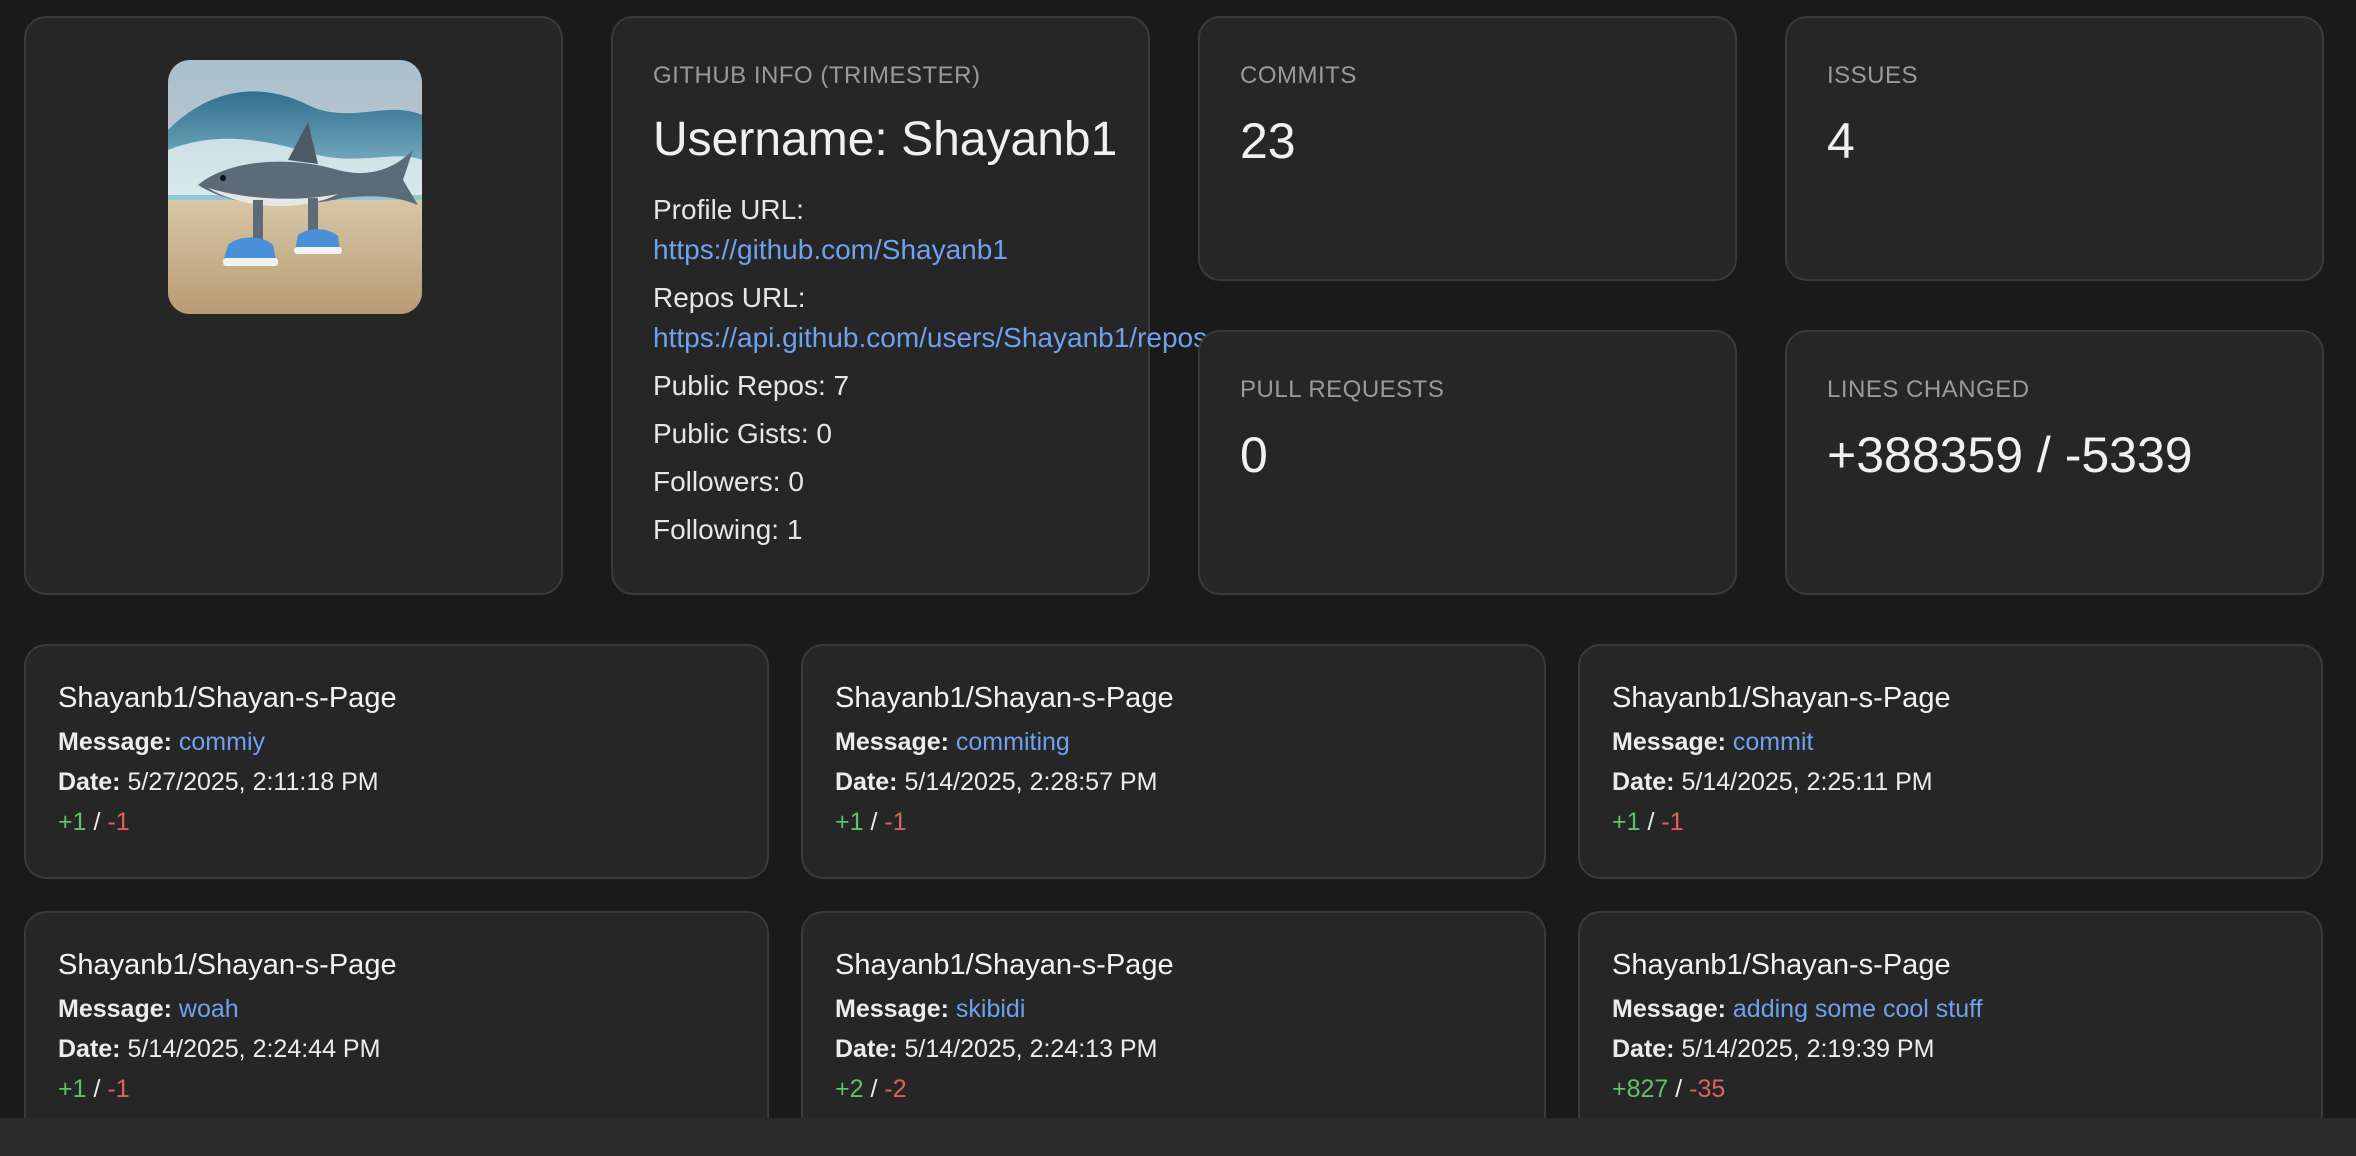  What do you see at coordinates (1012, 742) in the screenshot?
I see `commit-message-value: commiting` at bounding box center [1012, 742].